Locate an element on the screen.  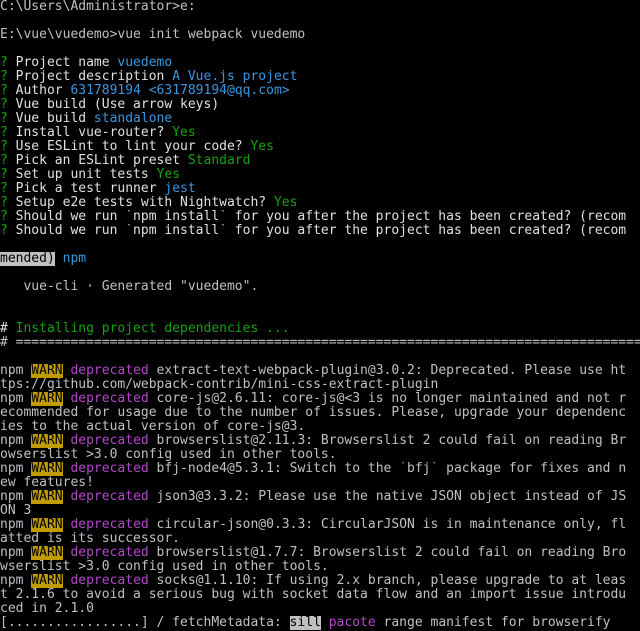
prompt-label: Setup e2e tests with Nightwatch? is located at coordinates (140, 203).